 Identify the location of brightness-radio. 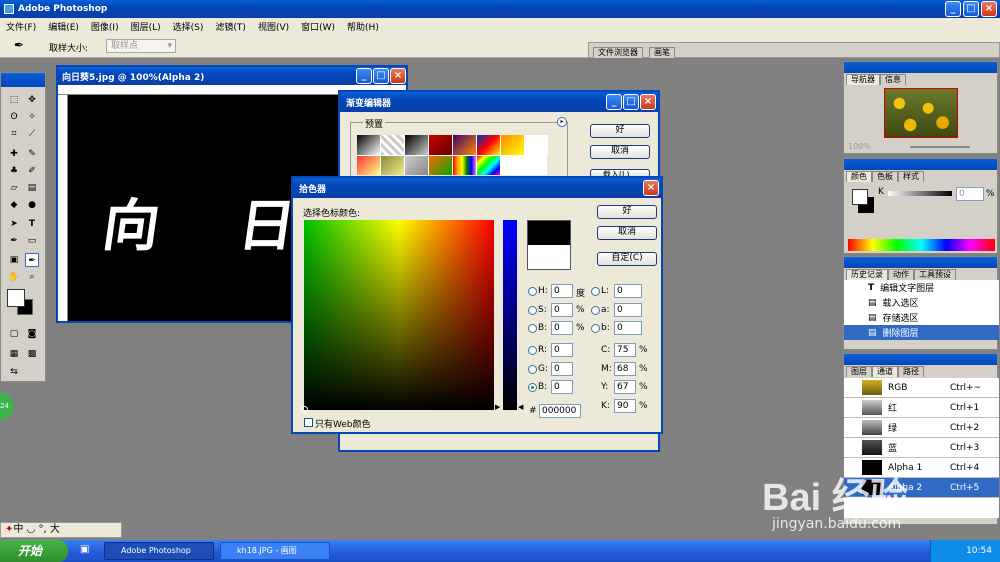
(532, 328).